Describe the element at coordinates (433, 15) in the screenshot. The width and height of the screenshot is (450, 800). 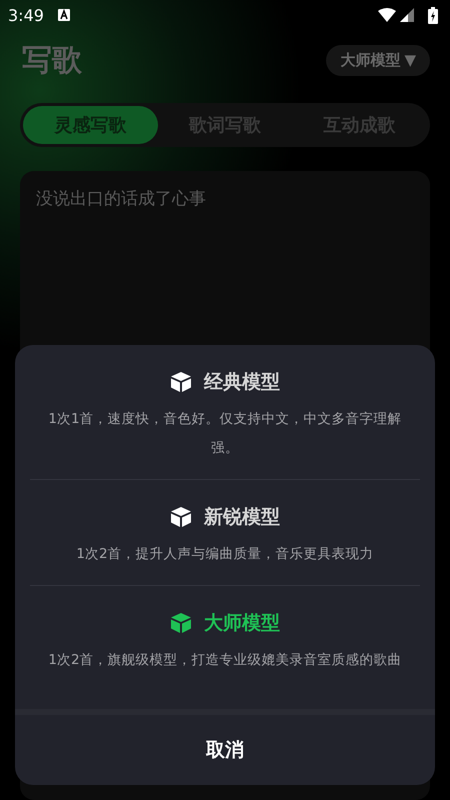
I see `battery-icon` at that location.